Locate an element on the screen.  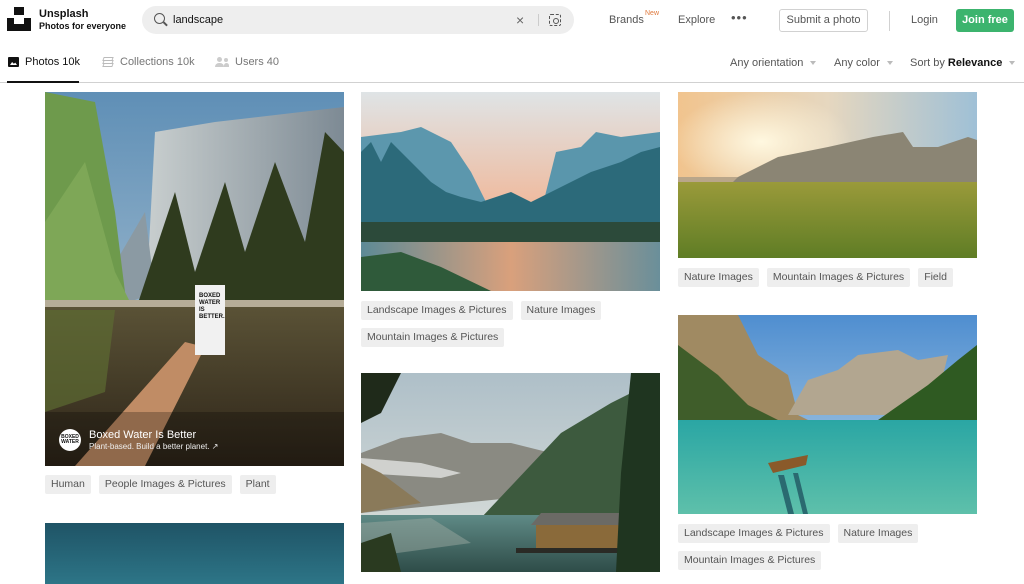
tab-collections: Collections 10k is located at coordinates (148, 62).